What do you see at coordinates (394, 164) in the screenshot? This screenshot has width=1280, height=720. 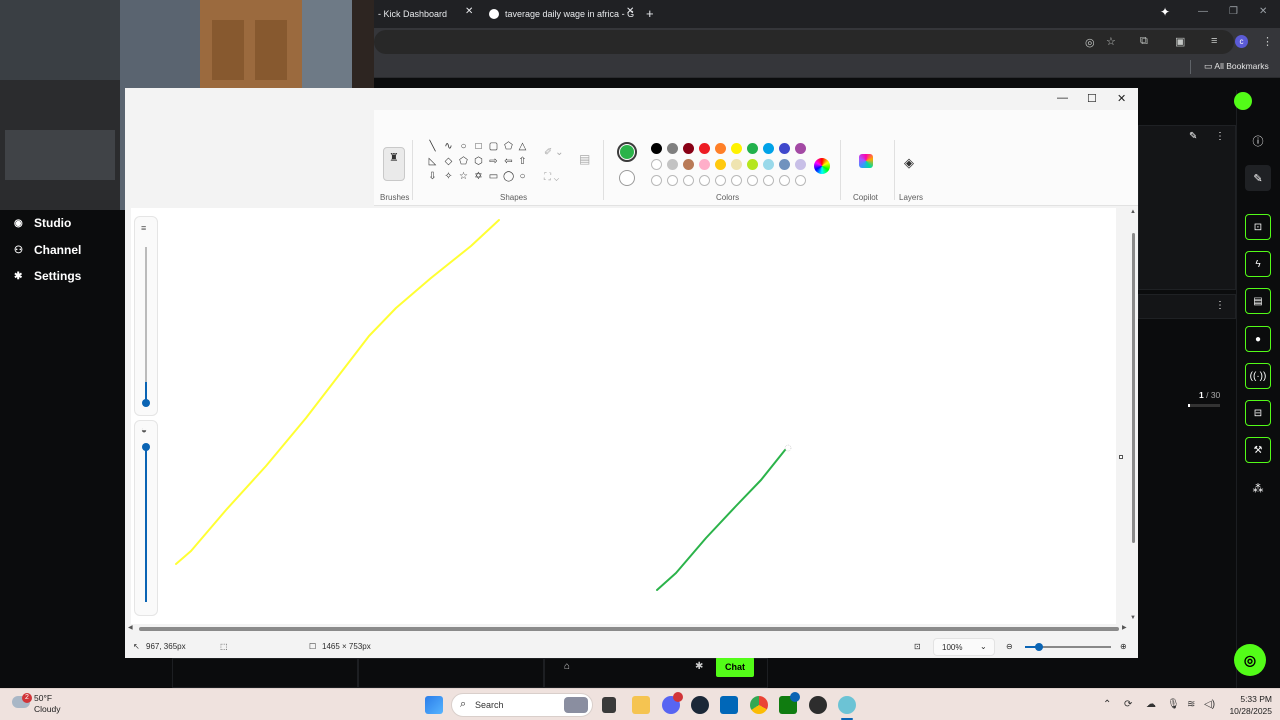 I see `brush-tool-button: ♜` at bounding box center [394, 164].